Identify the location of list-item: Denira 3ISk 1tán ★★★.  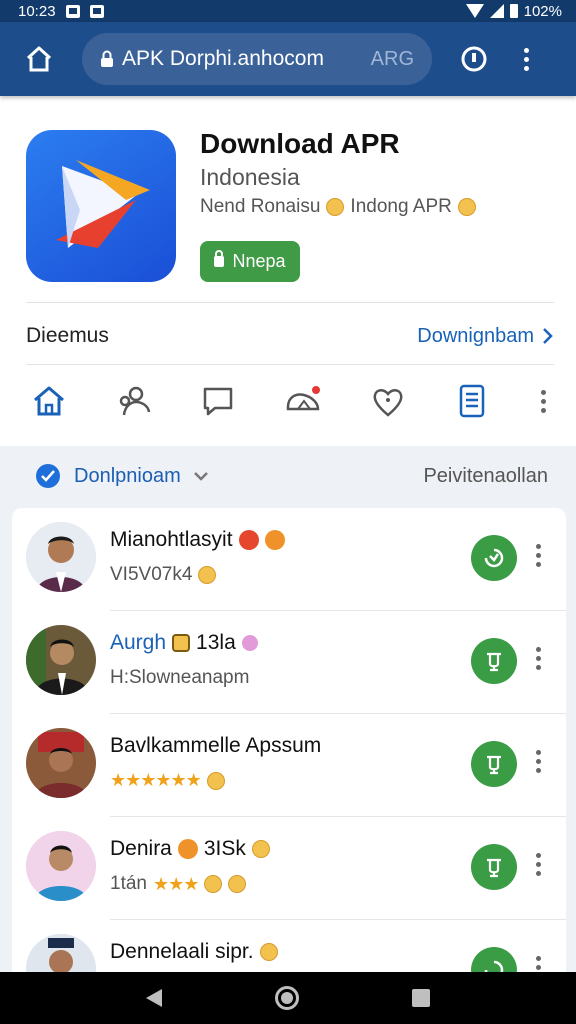
(289, 868).